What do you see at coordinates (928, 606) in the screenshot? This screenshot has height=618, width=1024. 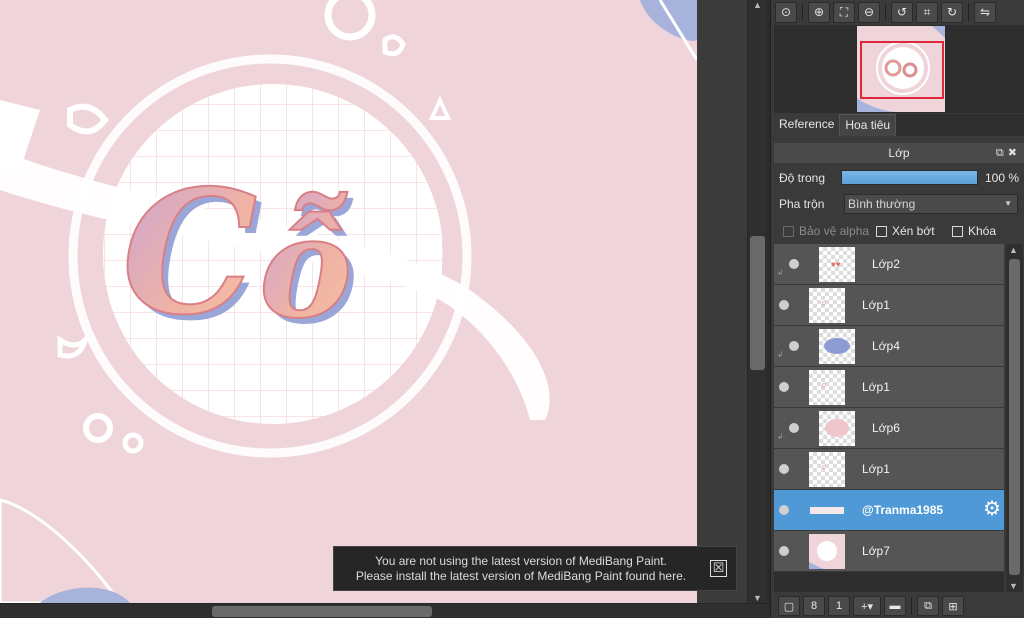 I see `duplicate-layer-icon: ⧉` at bounding box center [928, 606].